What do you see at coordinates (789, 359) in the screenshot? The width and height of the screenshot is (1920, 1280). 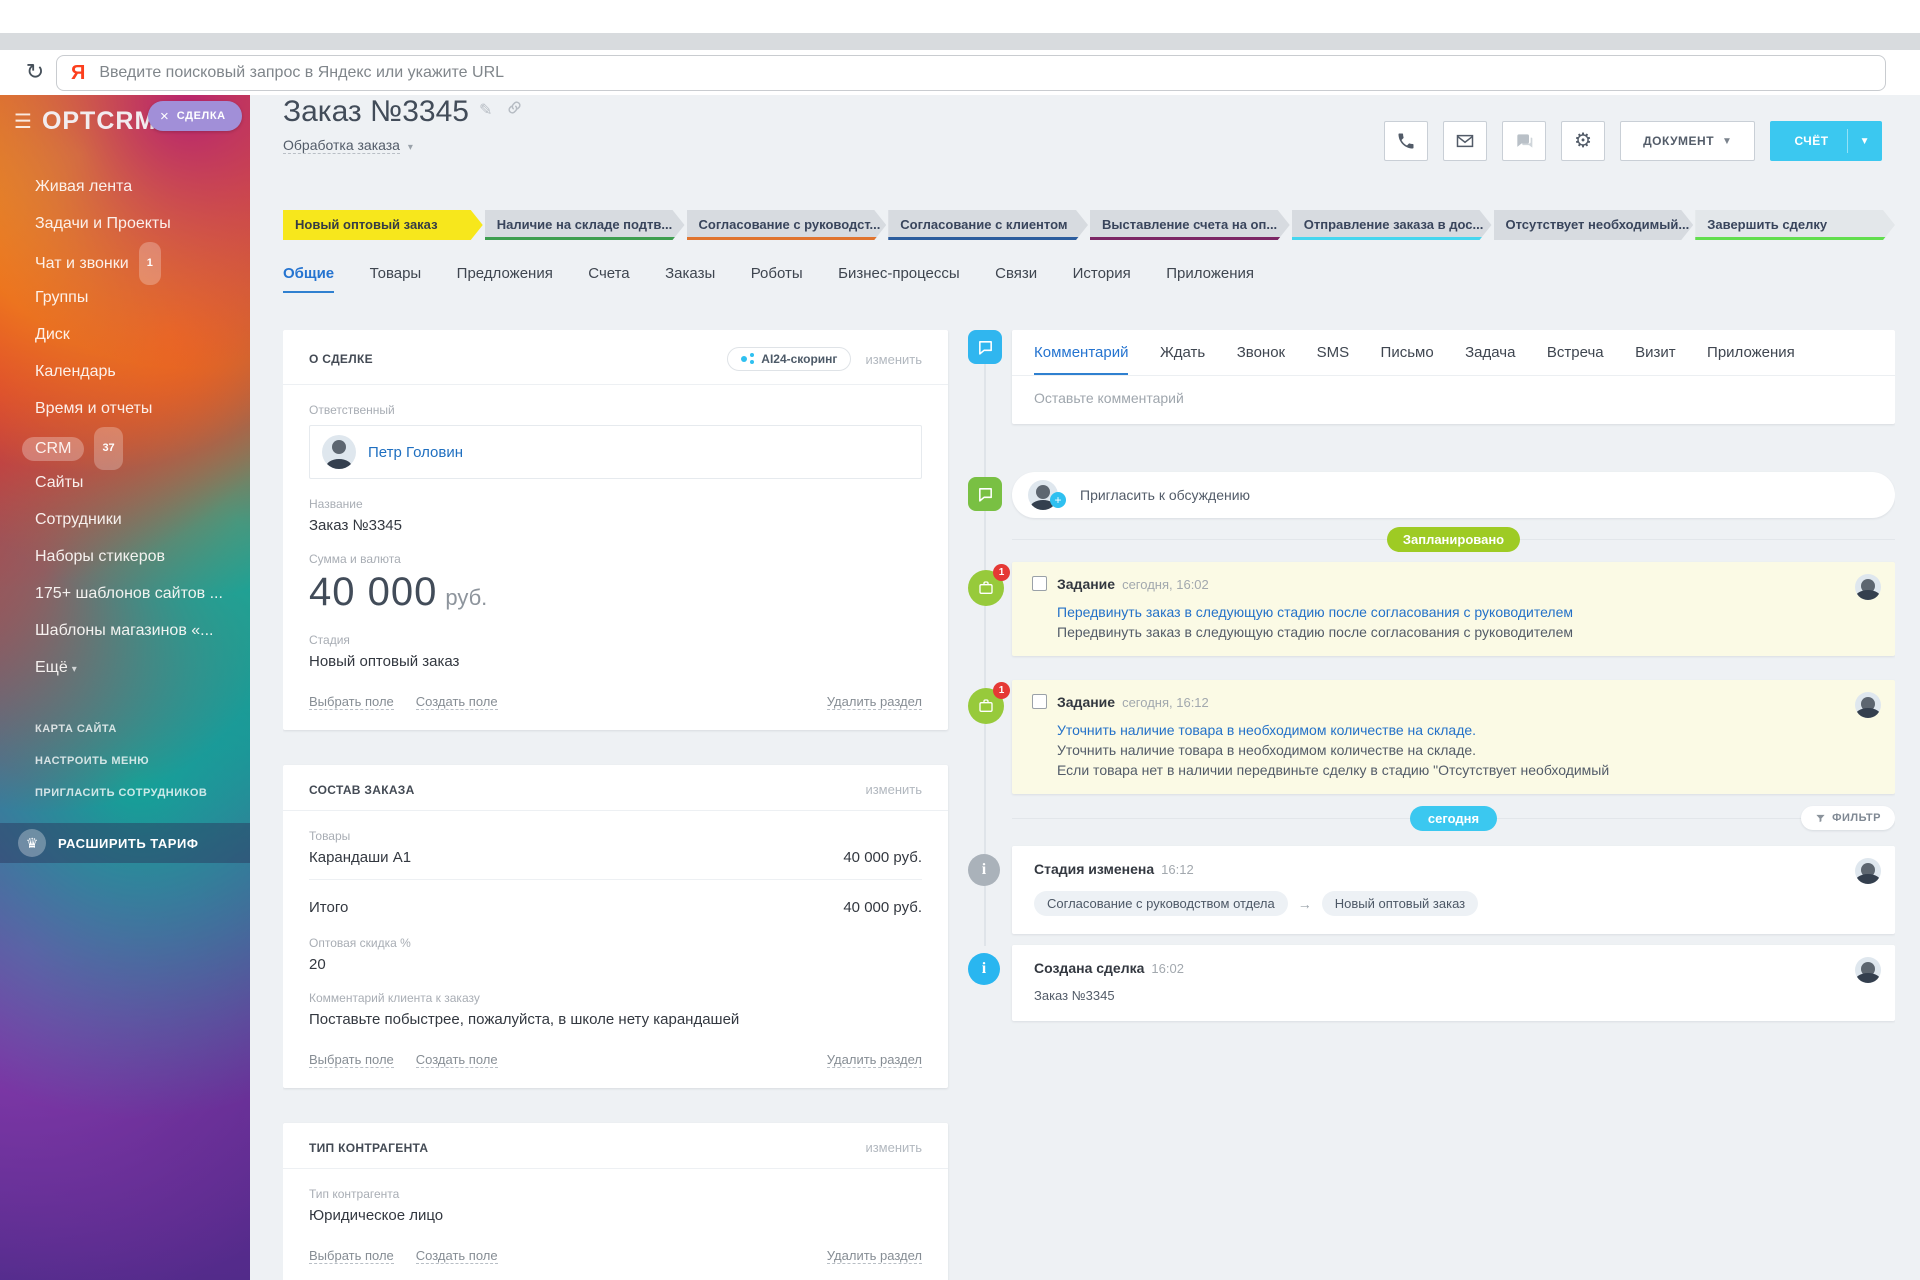 I see `ai-scoring-button: AI24-скоринг` at bounding box center [789, 359].